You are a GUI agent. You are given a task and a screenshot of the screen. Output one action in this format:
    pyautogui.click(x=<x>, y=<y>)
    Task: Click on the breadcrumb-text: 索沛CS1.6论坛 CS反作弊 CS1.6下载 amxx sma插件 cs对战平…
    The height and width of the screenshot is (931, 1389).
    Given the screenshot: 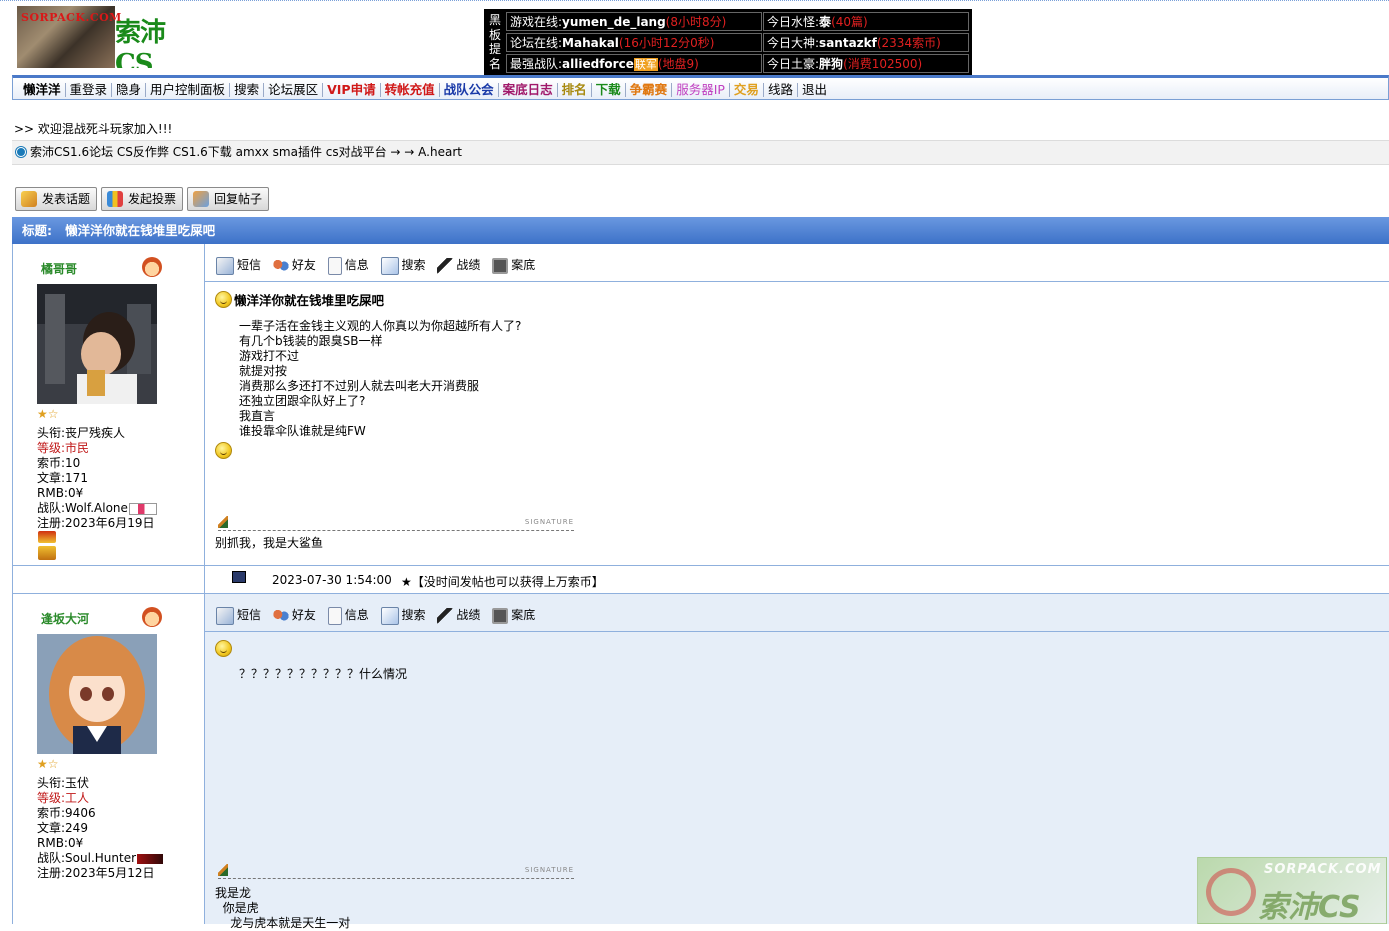 What is the action you would take?
    pyautogui.click(x=246, y=152)
    